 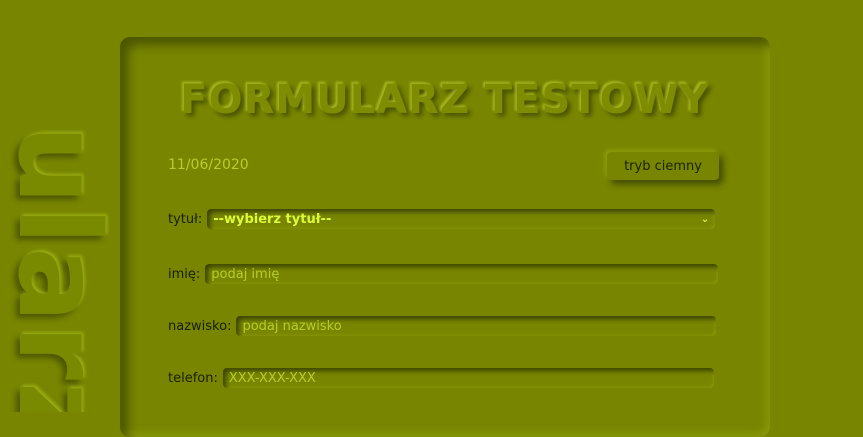 What do you see at coordinates (193, 378) in the screenshot?
I see `phone-label: telefon:` at bounding box center [193, 378].